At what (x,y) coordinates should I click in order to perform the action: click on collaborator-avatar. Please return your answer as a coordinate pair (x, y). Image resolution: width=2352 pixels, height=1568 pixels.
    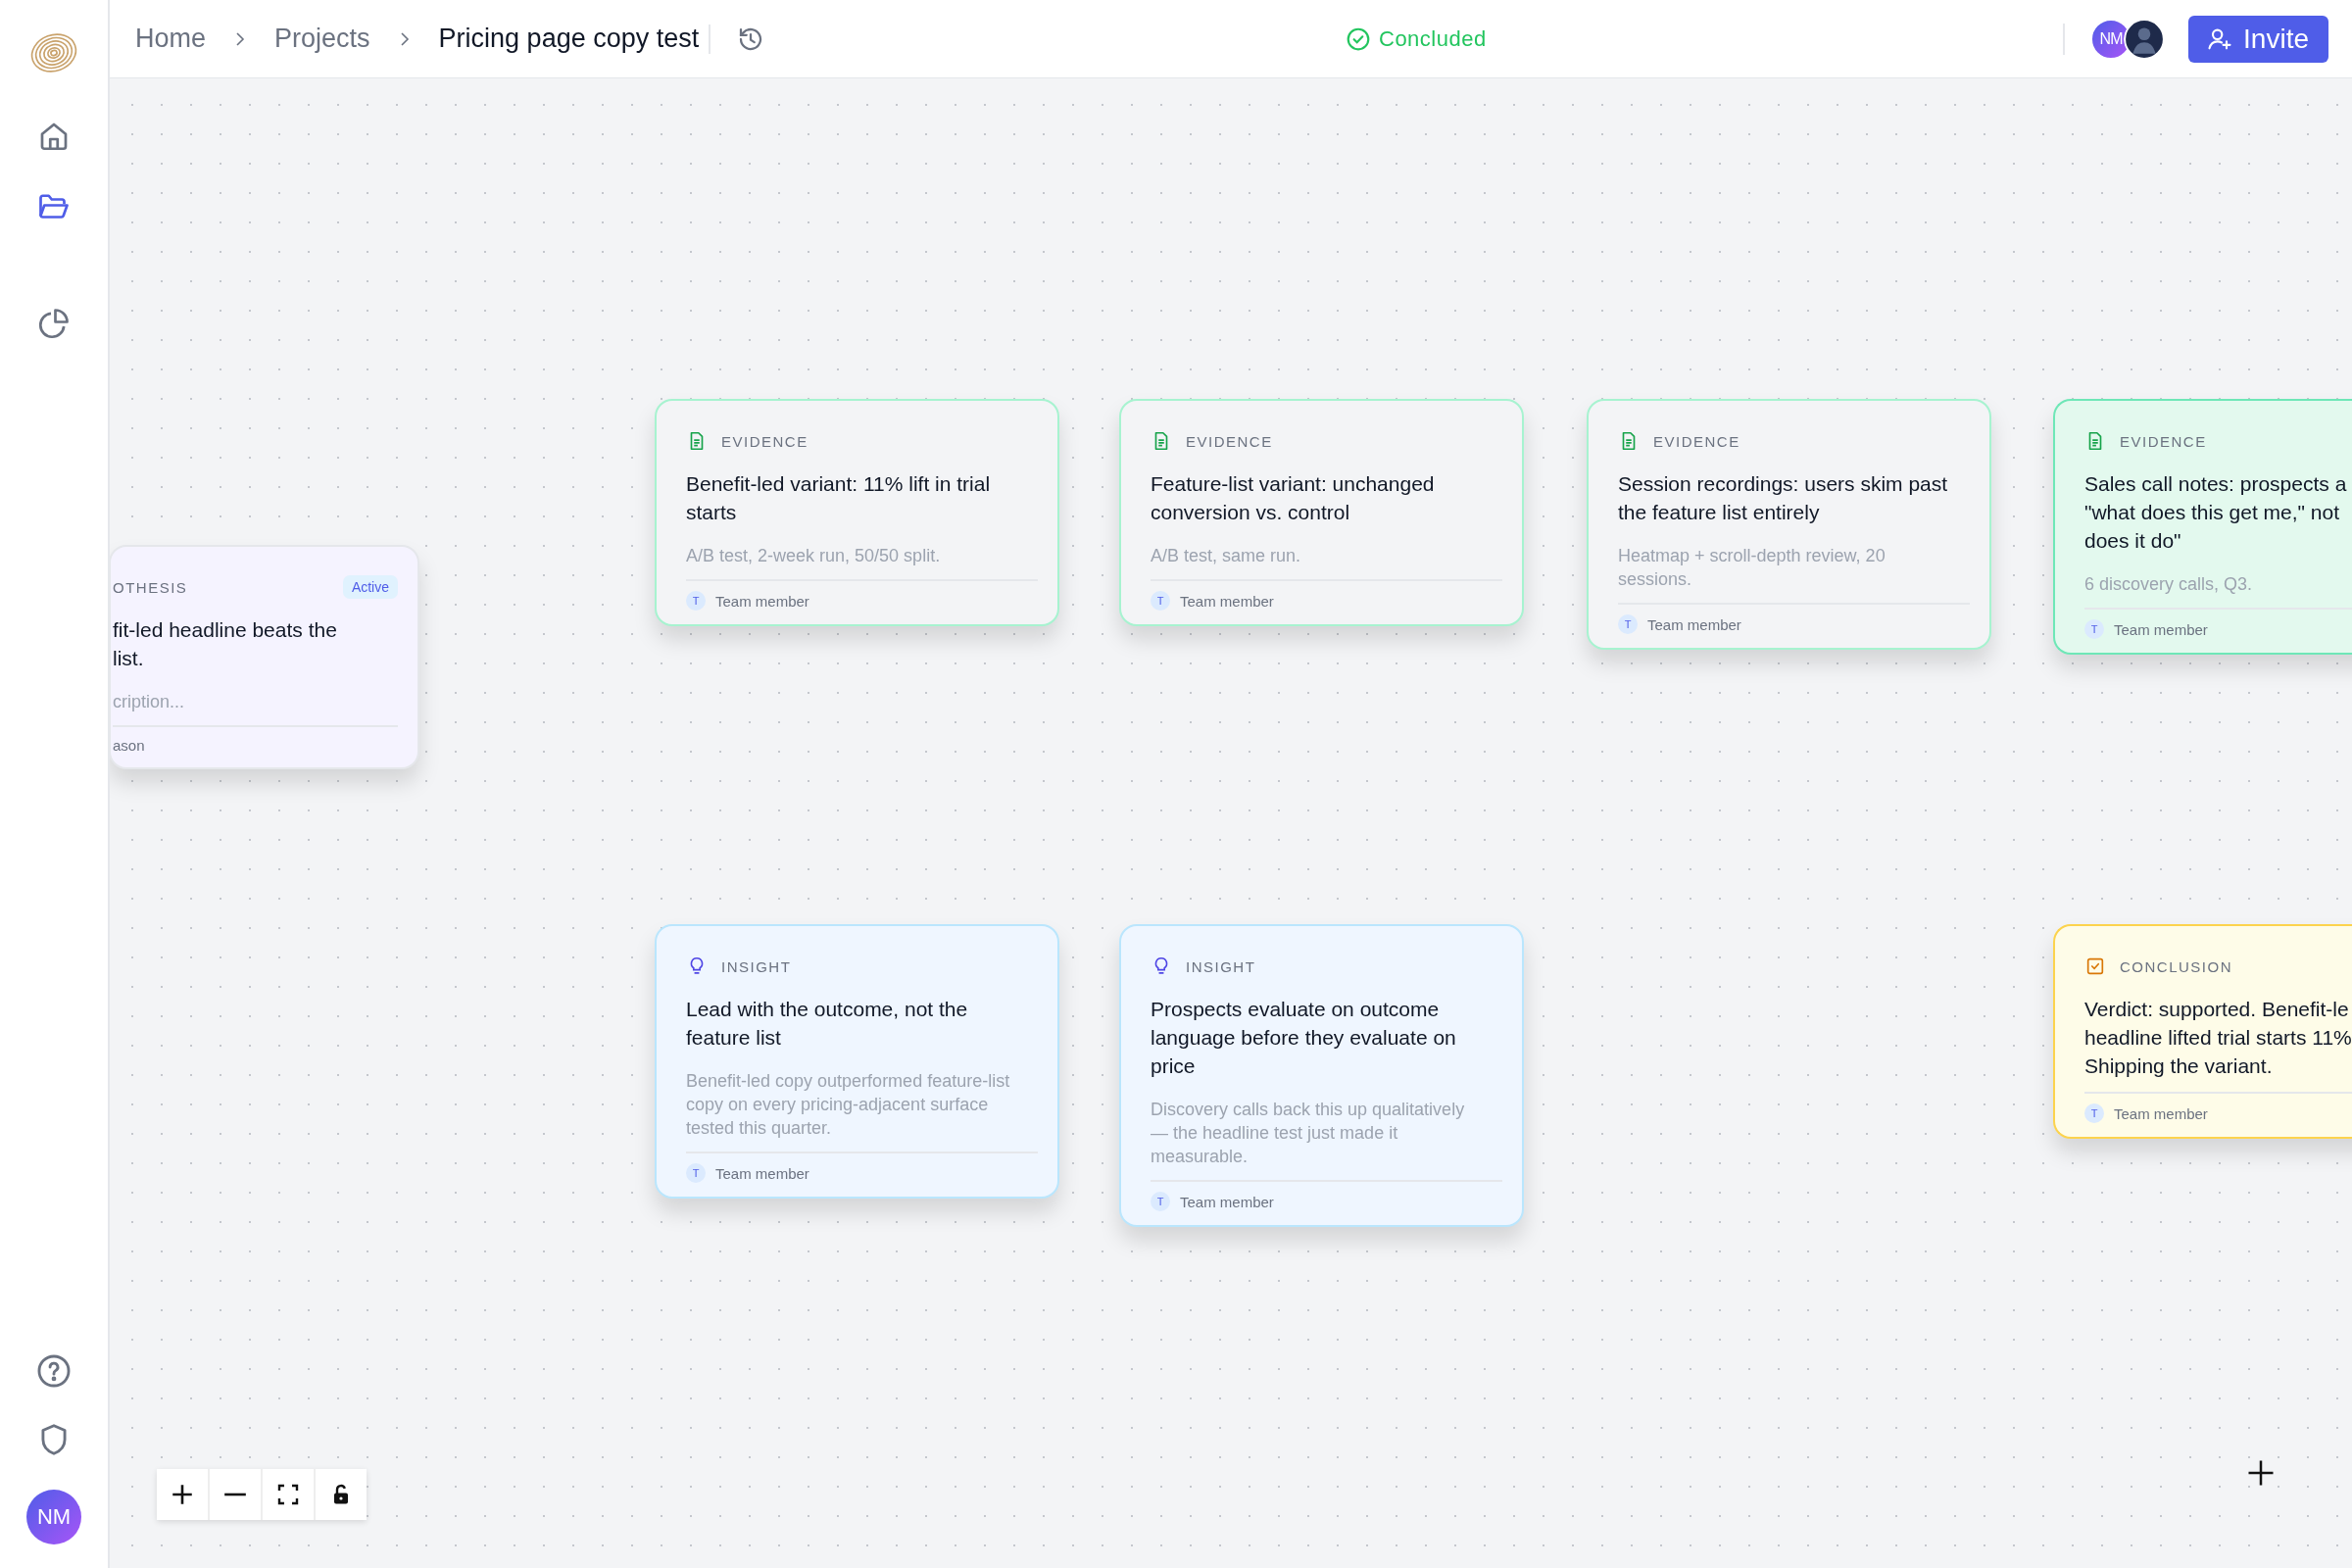
    Looking at the image, I should click on (2145, 39).